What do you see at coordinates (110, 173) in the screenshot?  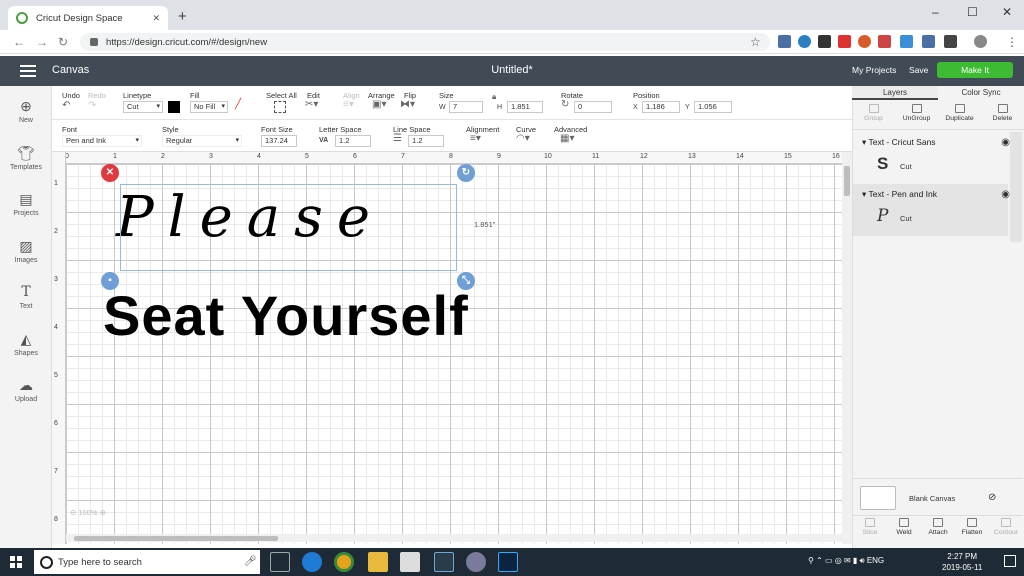 I see `delete-handle-icon: ✕` at bounding box center [110, 173].